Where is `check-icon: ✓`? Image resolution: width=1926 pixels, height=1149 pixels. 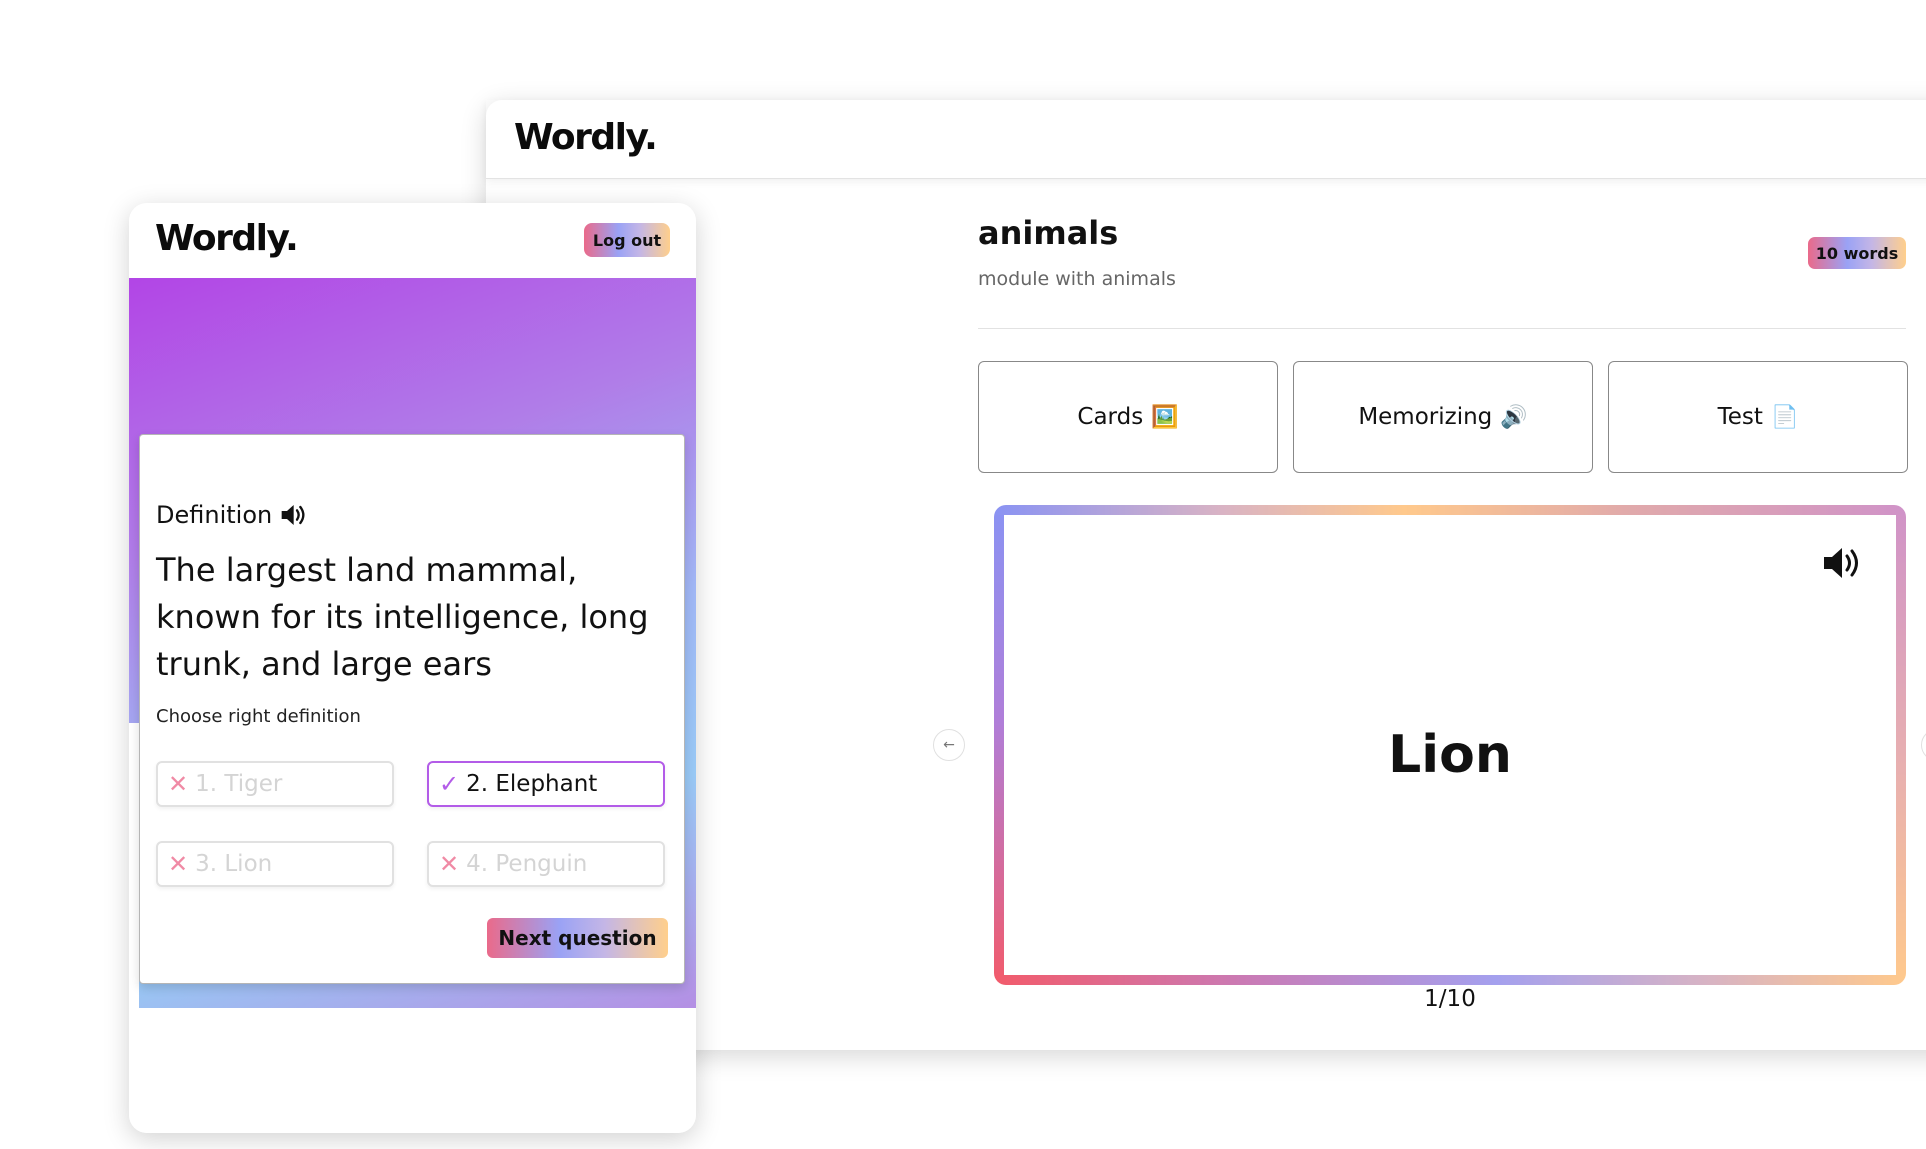 check-icon: ✓ is located at coordinates (449, 784).